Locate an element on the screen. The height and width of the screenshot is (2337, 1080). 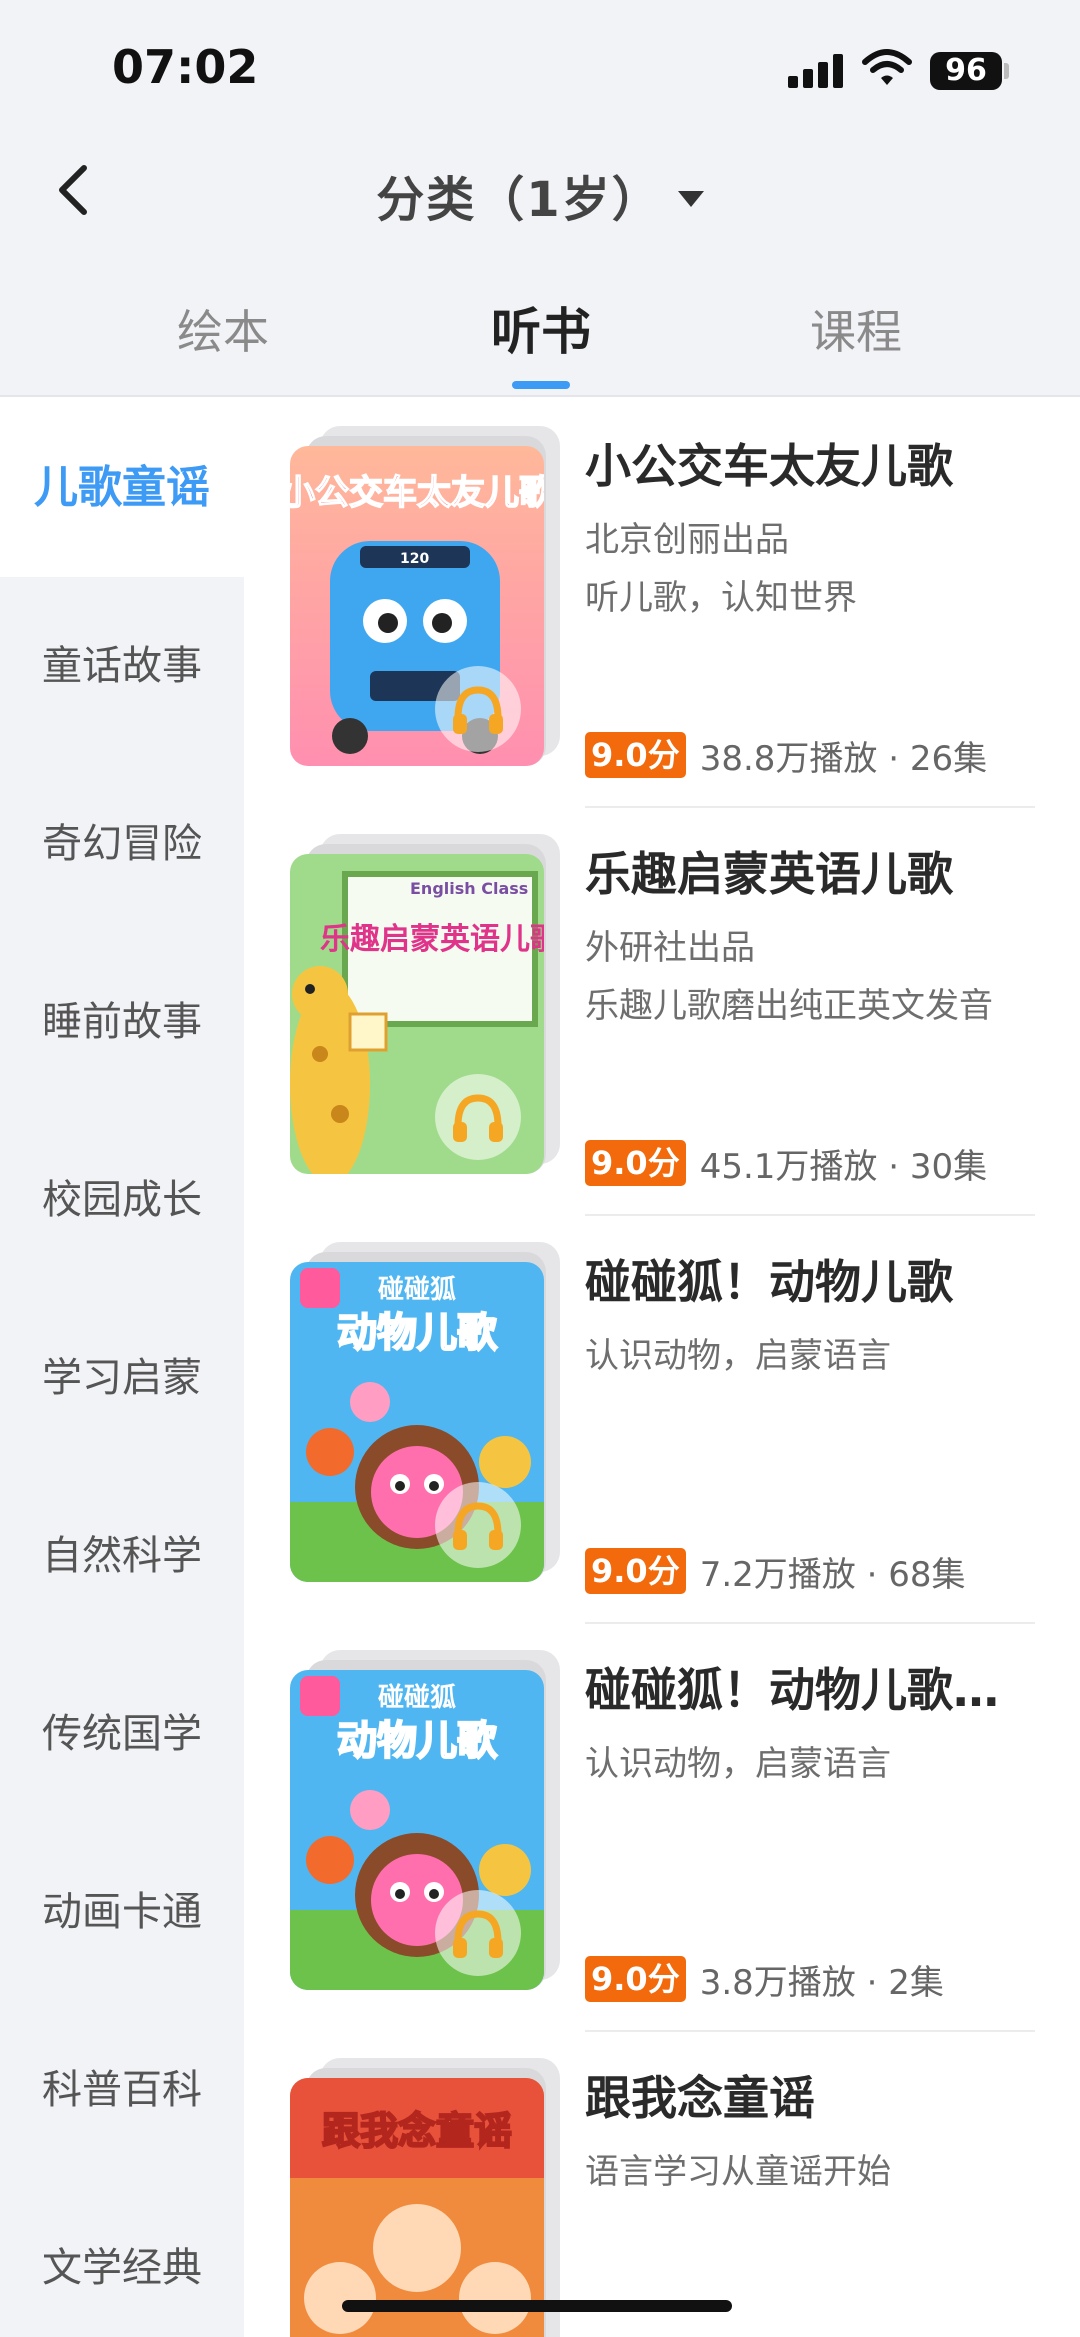
album-cover: 跟我念童谣 is located at coordinates (425, 2197).